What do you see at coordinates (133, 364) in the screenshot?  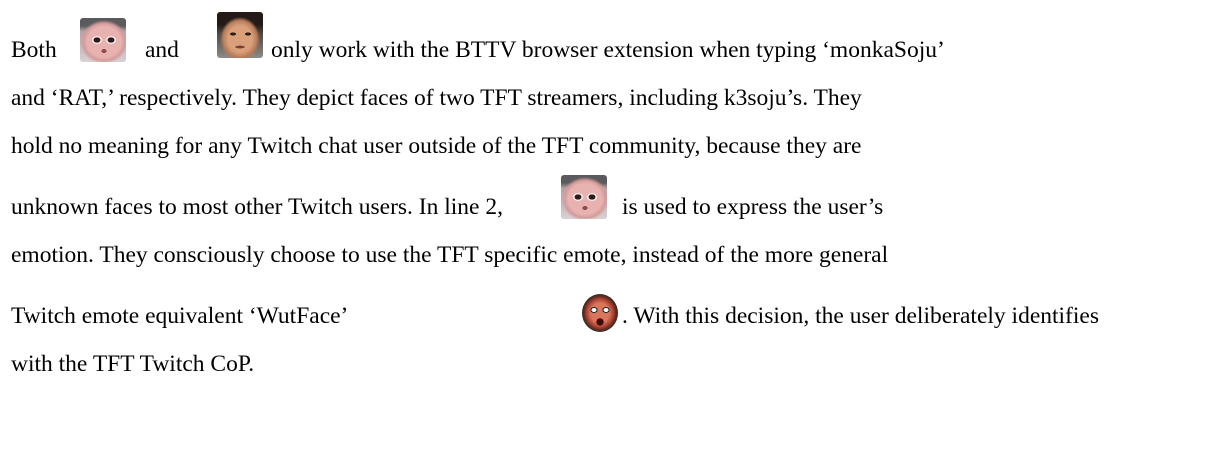 I see `text-line-7: with the TFT Twitch CoP.` at bounding box center [133, 364].